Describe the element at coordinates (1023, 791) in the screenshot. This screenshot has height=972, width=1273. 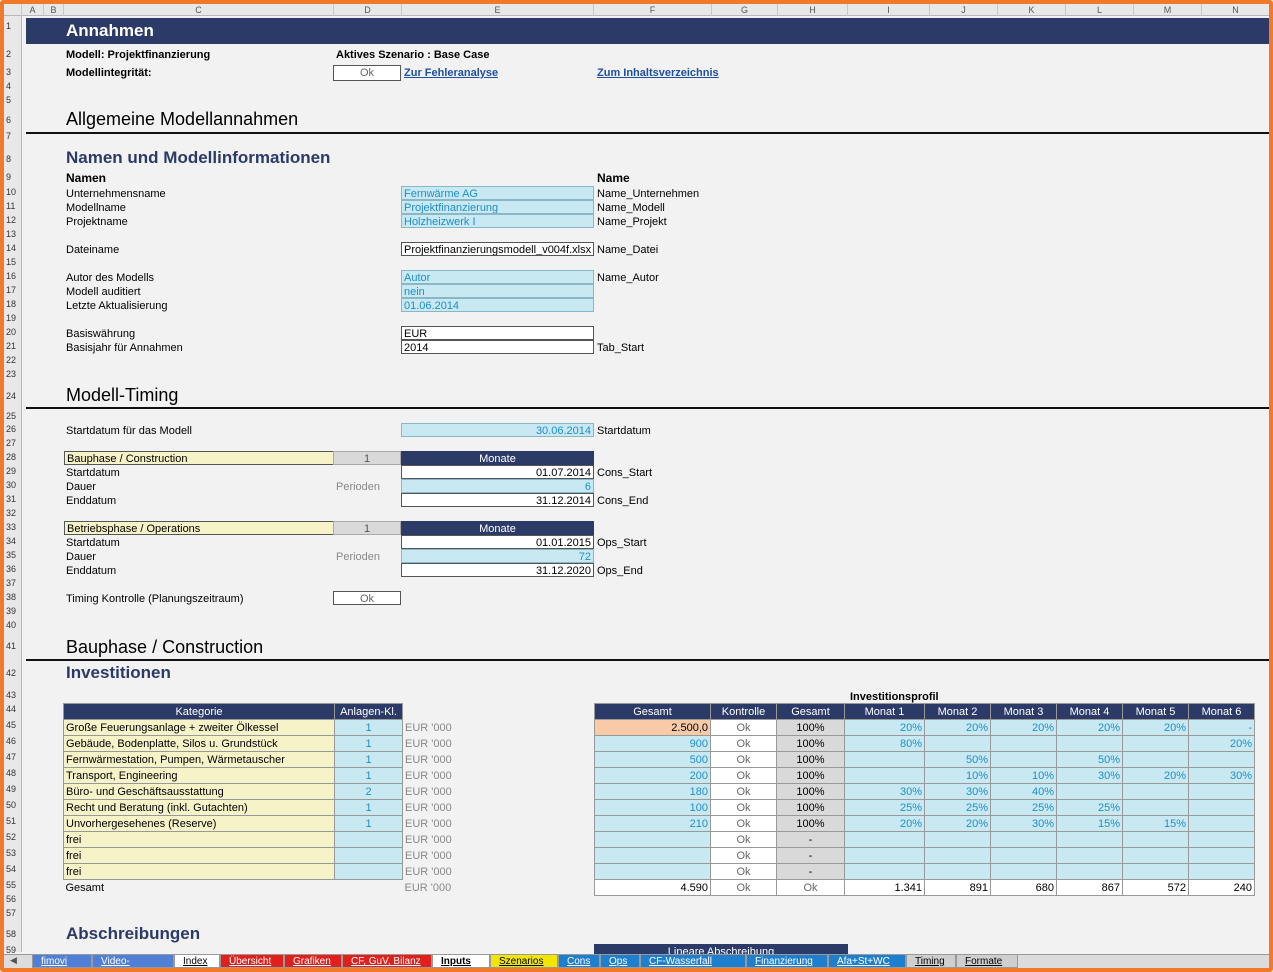
I see `month-3-cell: 40%` at that location.